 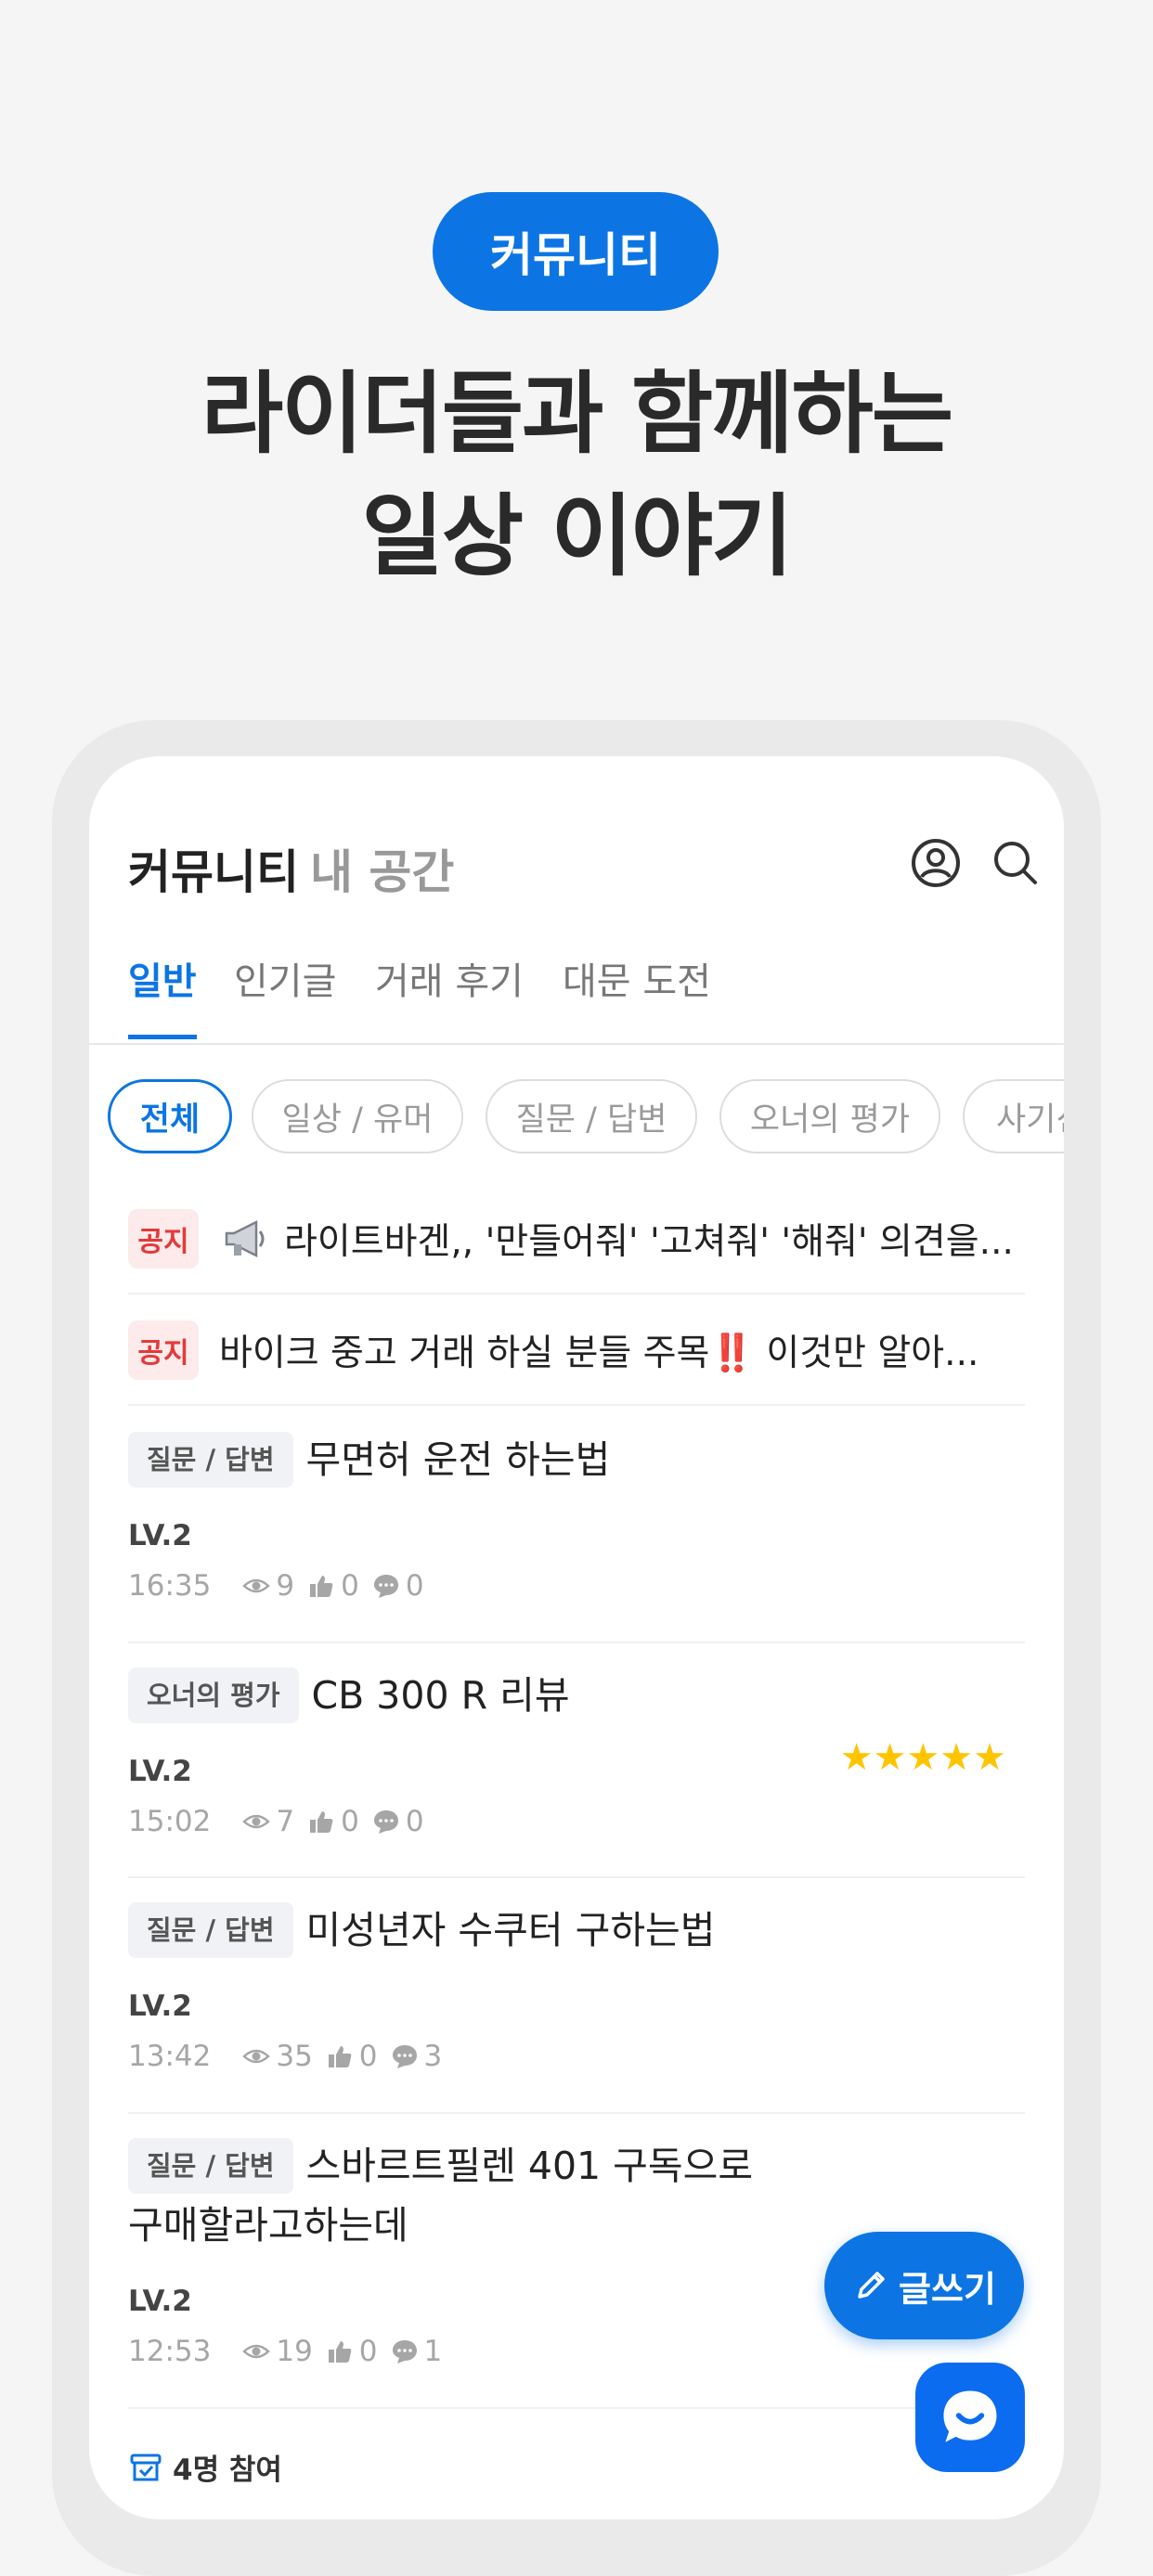 I want to click on post-category: 오너의 평가, so click(x=213, y=1695).